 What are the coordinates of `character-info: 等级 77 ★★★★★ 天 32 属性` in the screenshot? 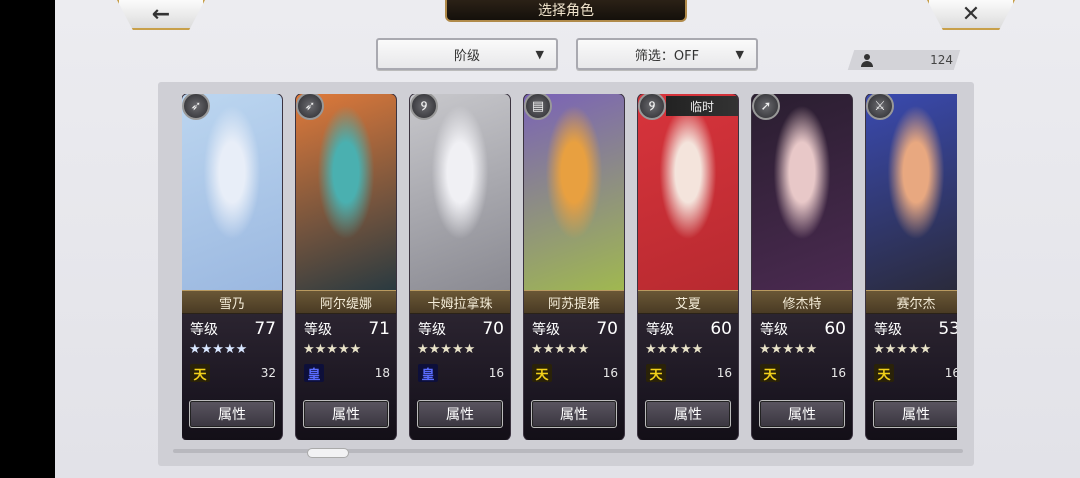 It's located at (232, 377).